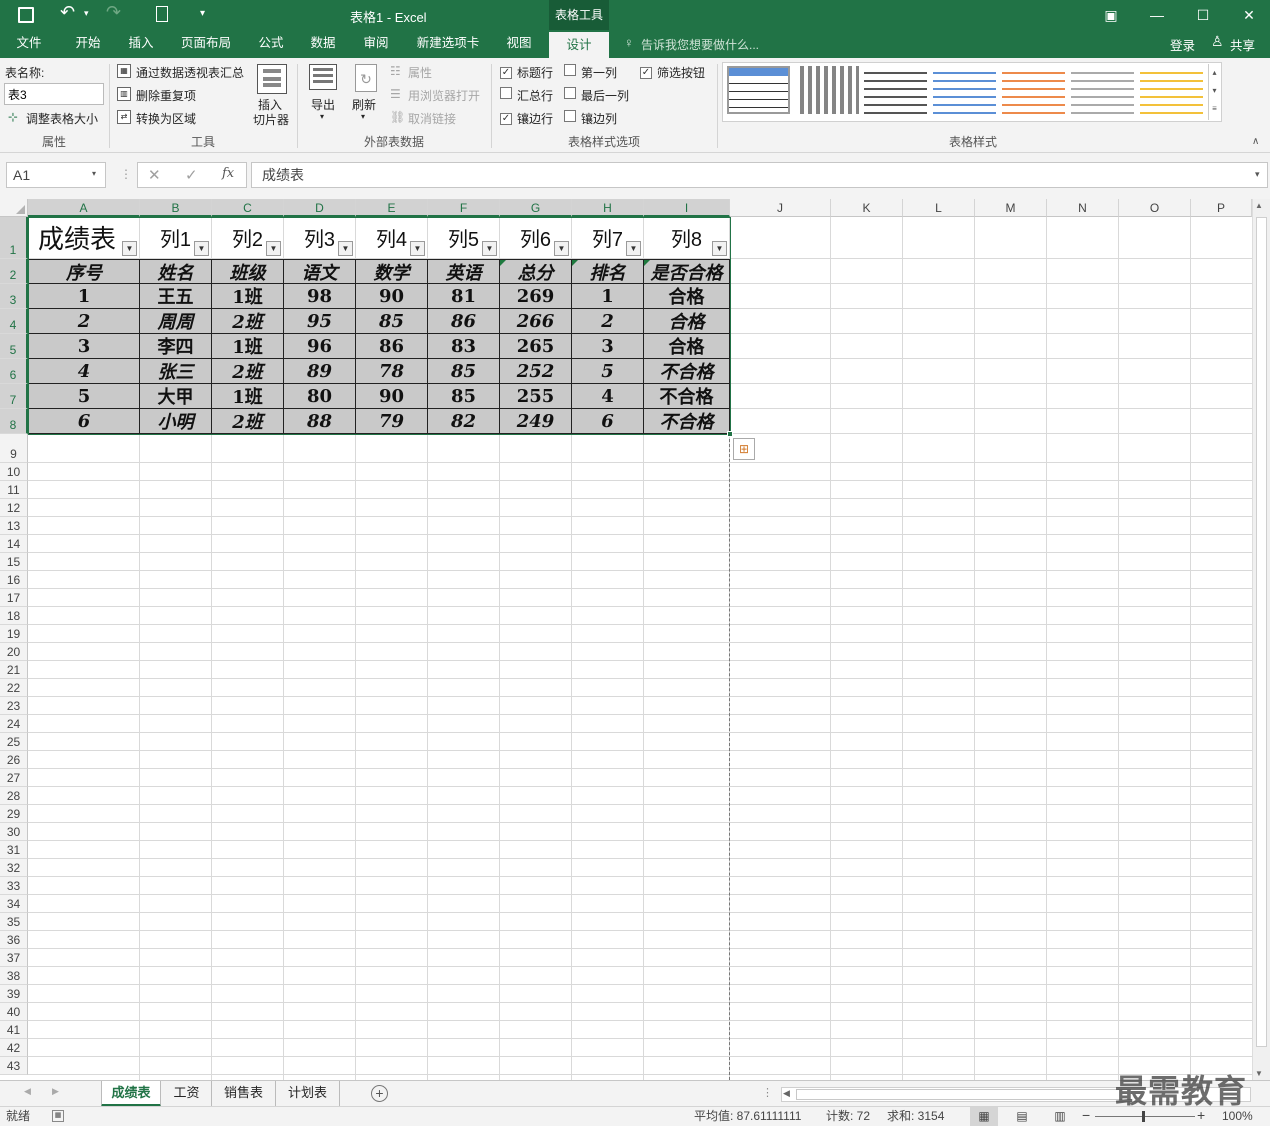 The width and height of the screenshot is (1270, 1126). I want to click on page-break-view-icon: ▥, so click(1060, 1116).